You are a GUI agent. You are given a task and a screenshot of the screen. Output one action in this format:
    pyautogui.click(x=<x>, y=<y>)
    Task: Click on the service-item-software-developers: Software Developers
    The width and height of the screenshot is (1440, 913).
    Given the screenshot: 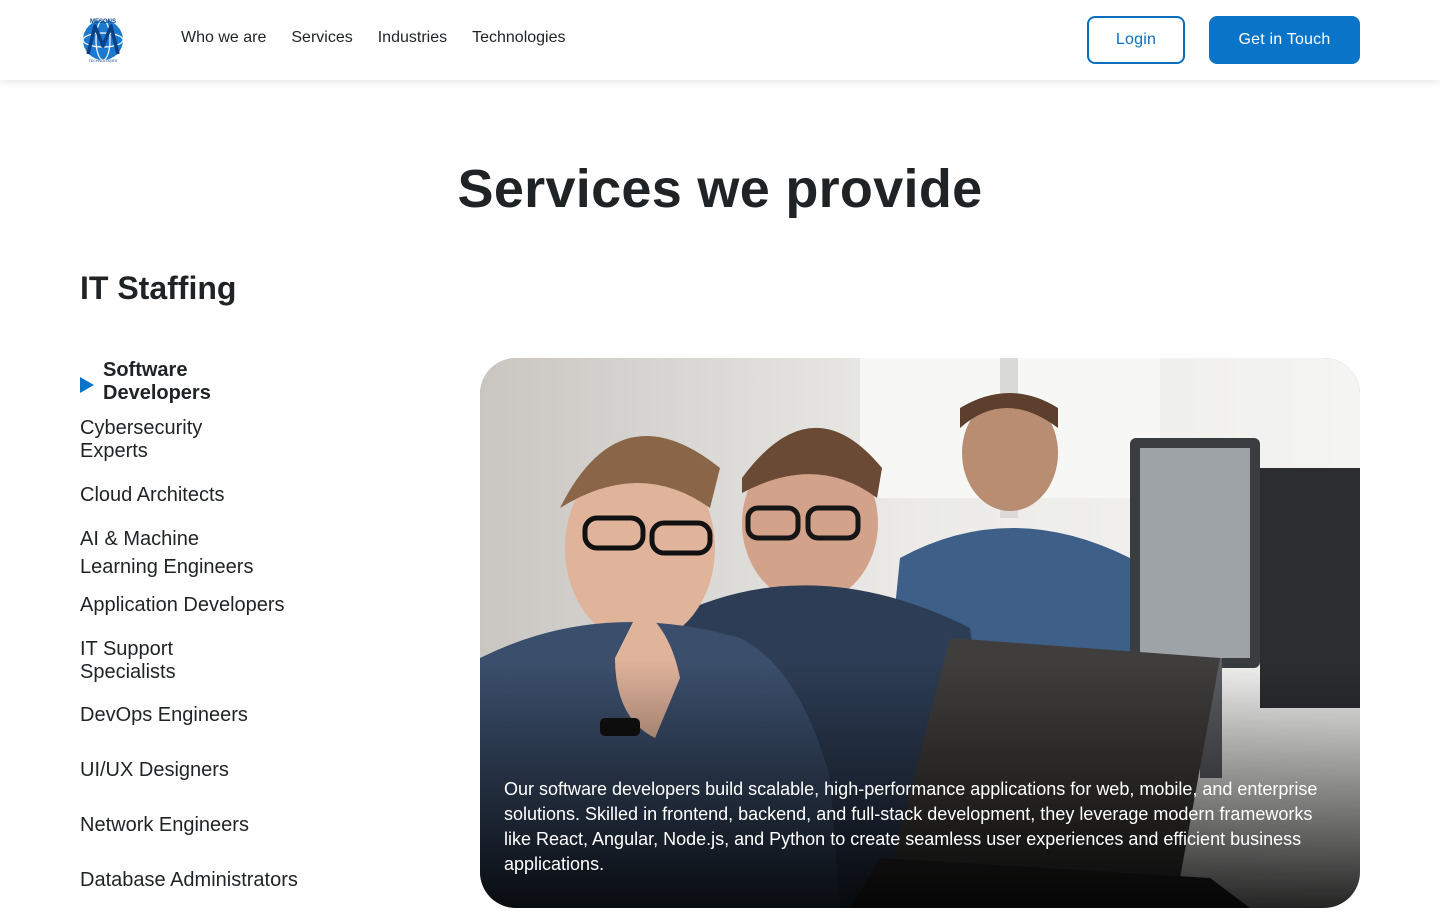 What is the action you would take?
    pyautogui.click(x=157, y=382)
    